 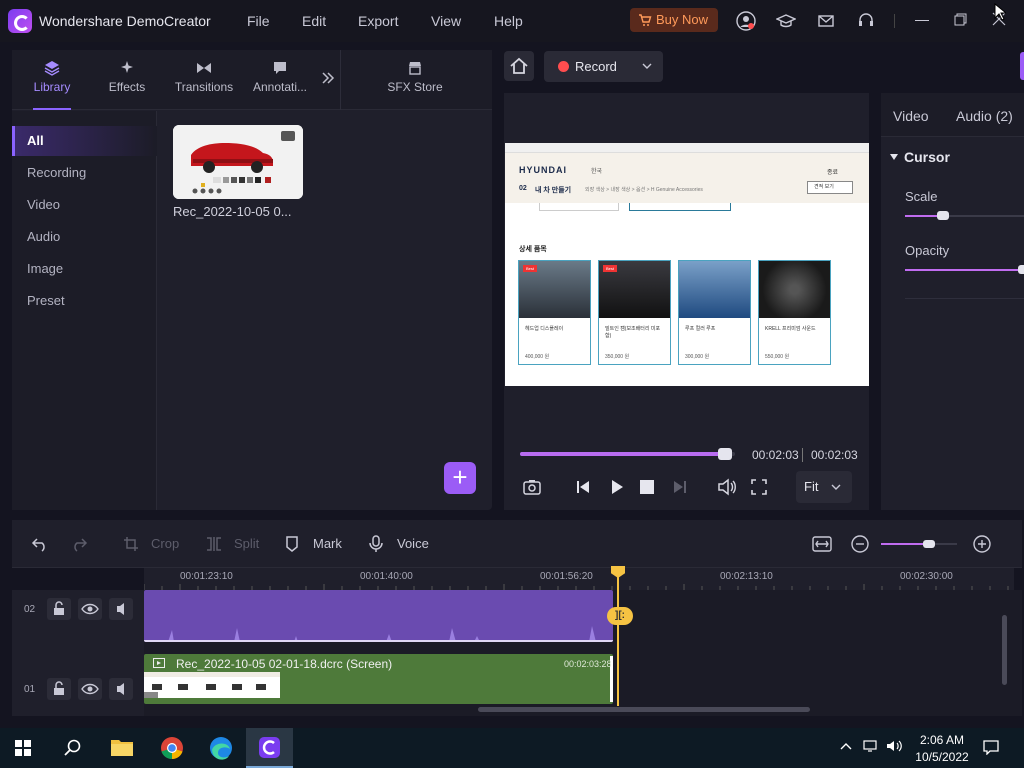 What do you see at coordinates (537, 357) in the screenshot?
I see `product-price: 400,000 원` at bounding box center [537, 357].